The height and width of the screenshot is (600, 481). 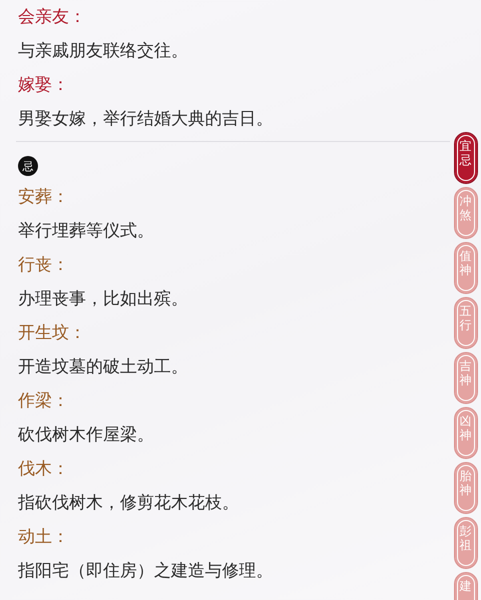 I want to click on term-description: 办理丧事，比如出殡。, so click(x=103, y=299).